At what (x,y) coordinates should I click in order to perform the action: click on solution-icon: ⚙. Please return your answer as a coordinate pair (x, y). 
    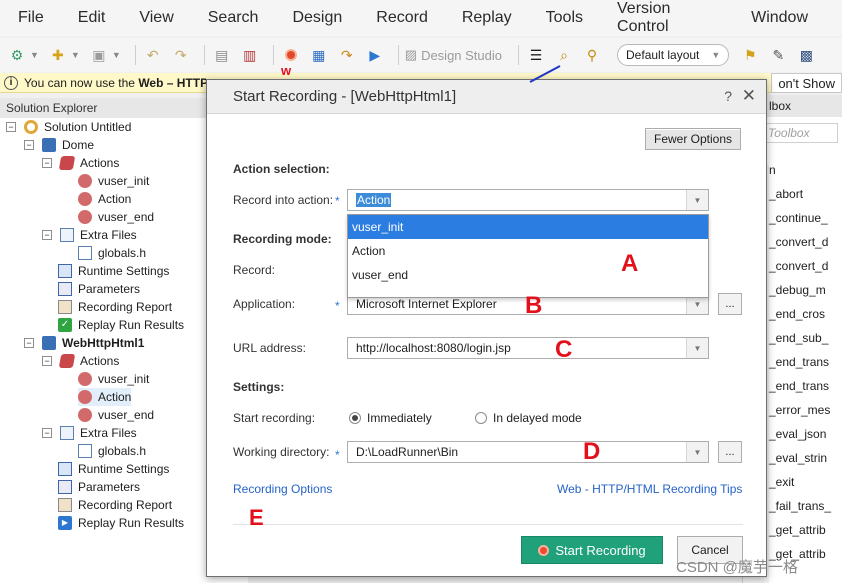
    Looking at the image, I should click on (17, 55).